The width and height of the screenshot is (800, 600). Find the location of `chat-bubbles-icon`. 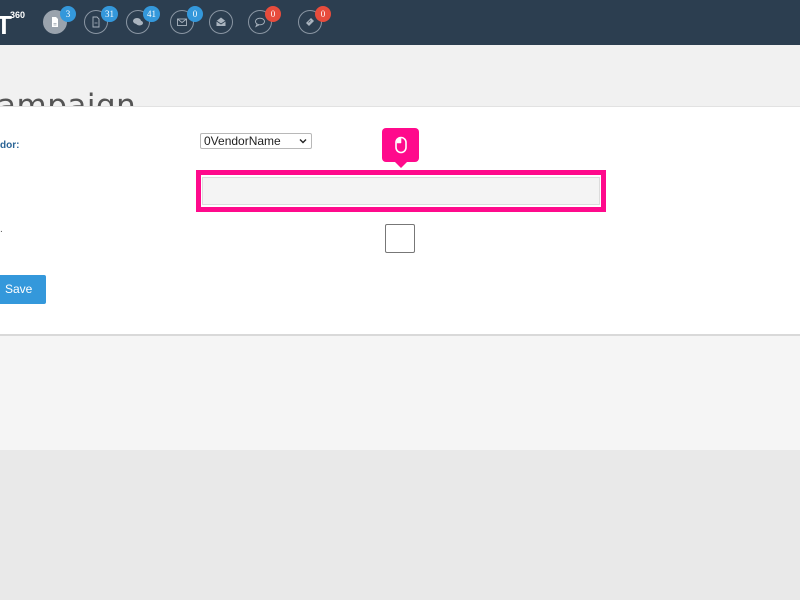

chat-bubbles-icon is located at coordinates (138, 22).